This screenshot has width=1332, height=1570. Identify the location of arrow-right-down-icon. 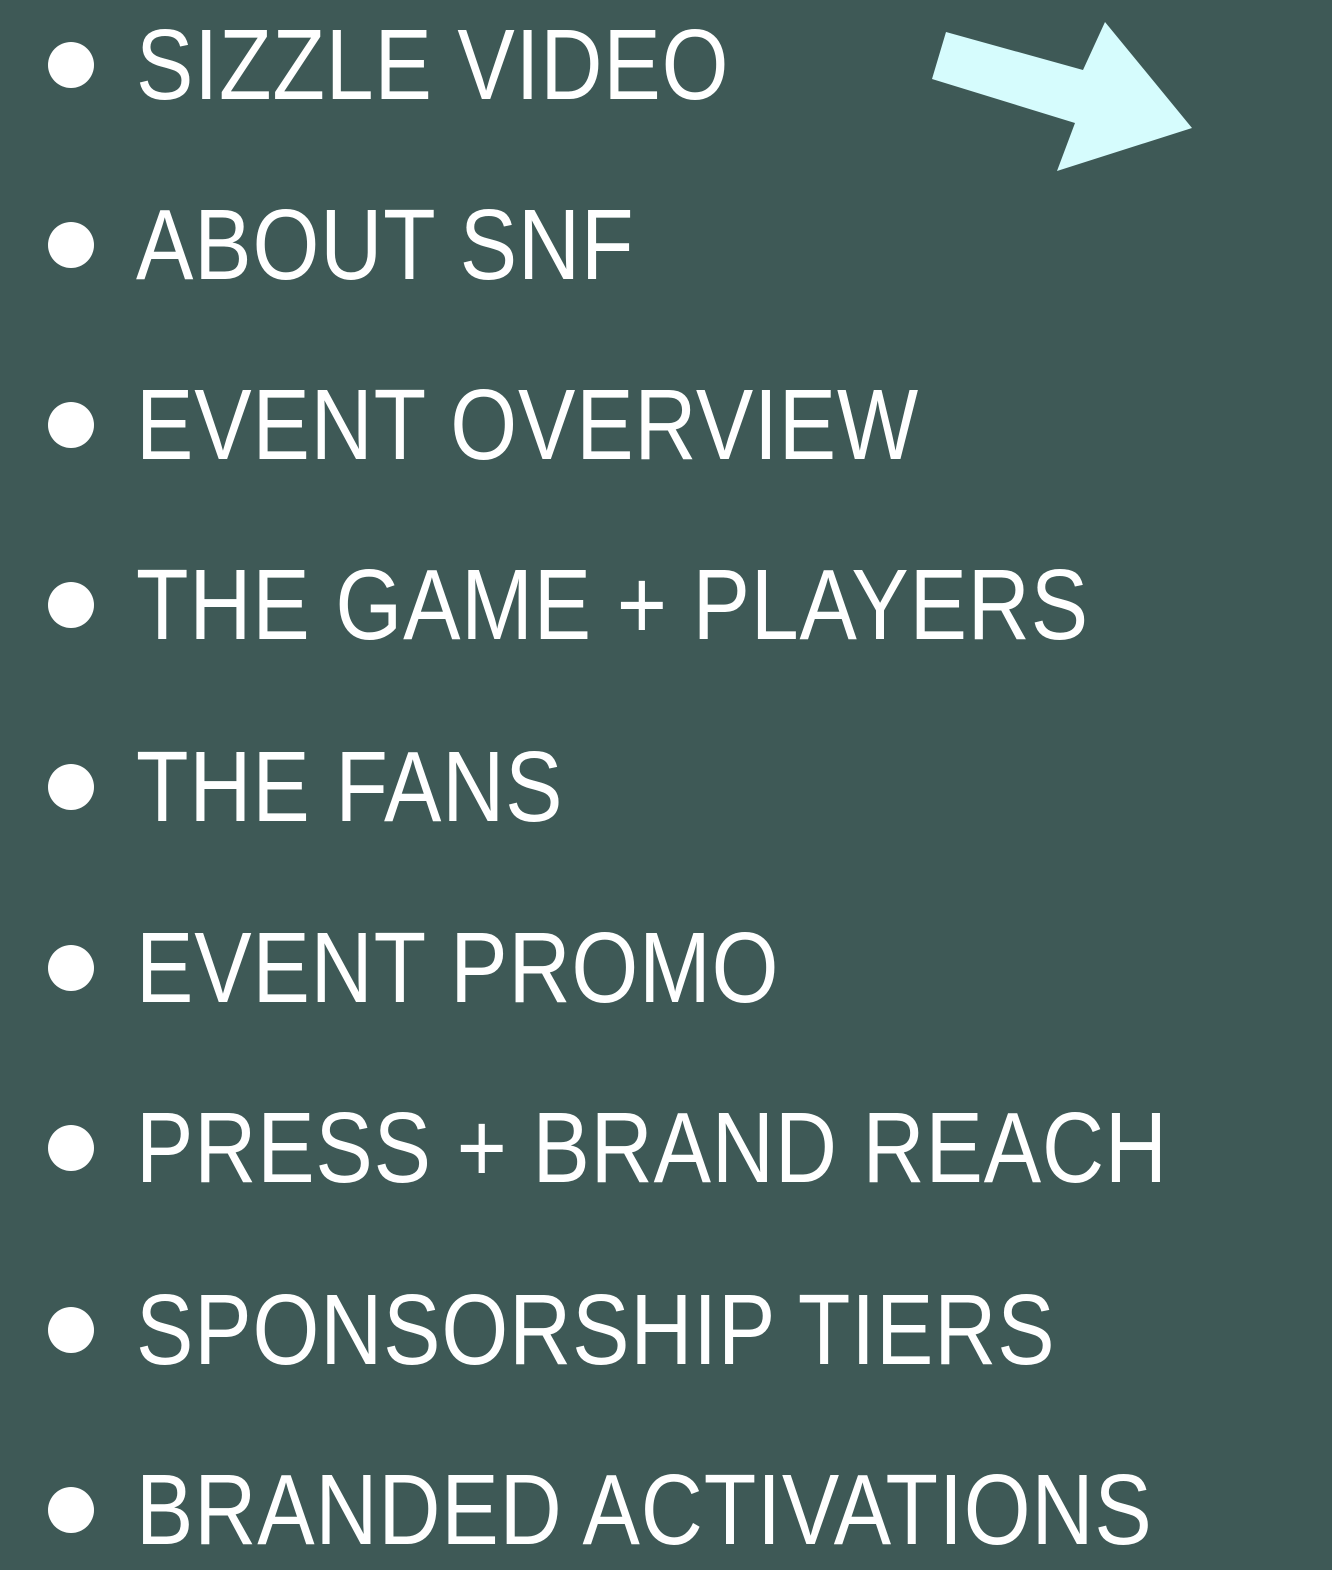
(1062, 96).